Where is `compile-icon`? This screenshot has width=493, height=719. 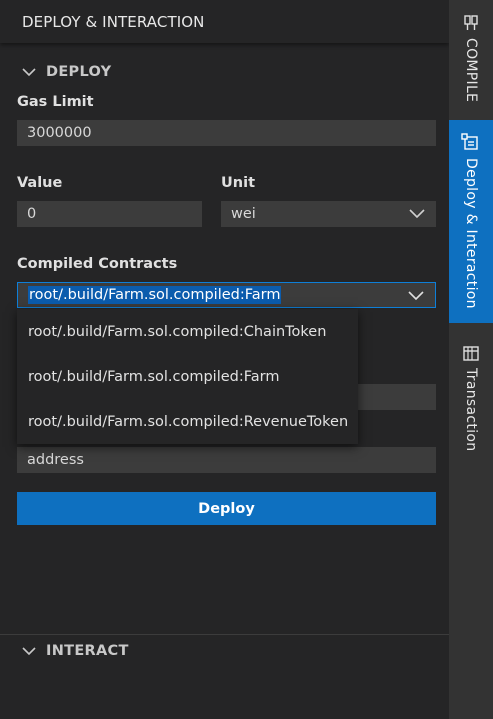
compile-icon is located at coordinates (471, 22).